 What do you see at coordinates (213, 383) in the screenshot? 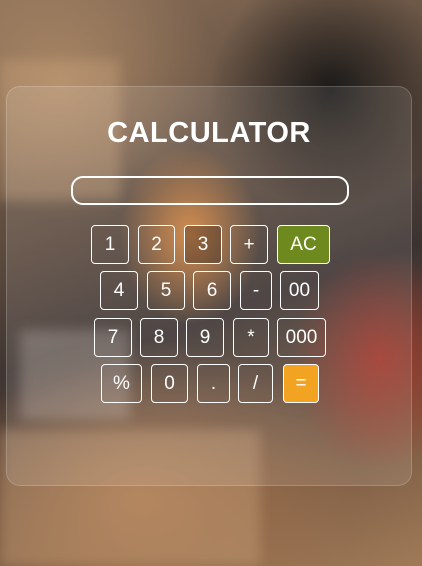
I see `key-decimal: .` at bounding box center [213, 383].